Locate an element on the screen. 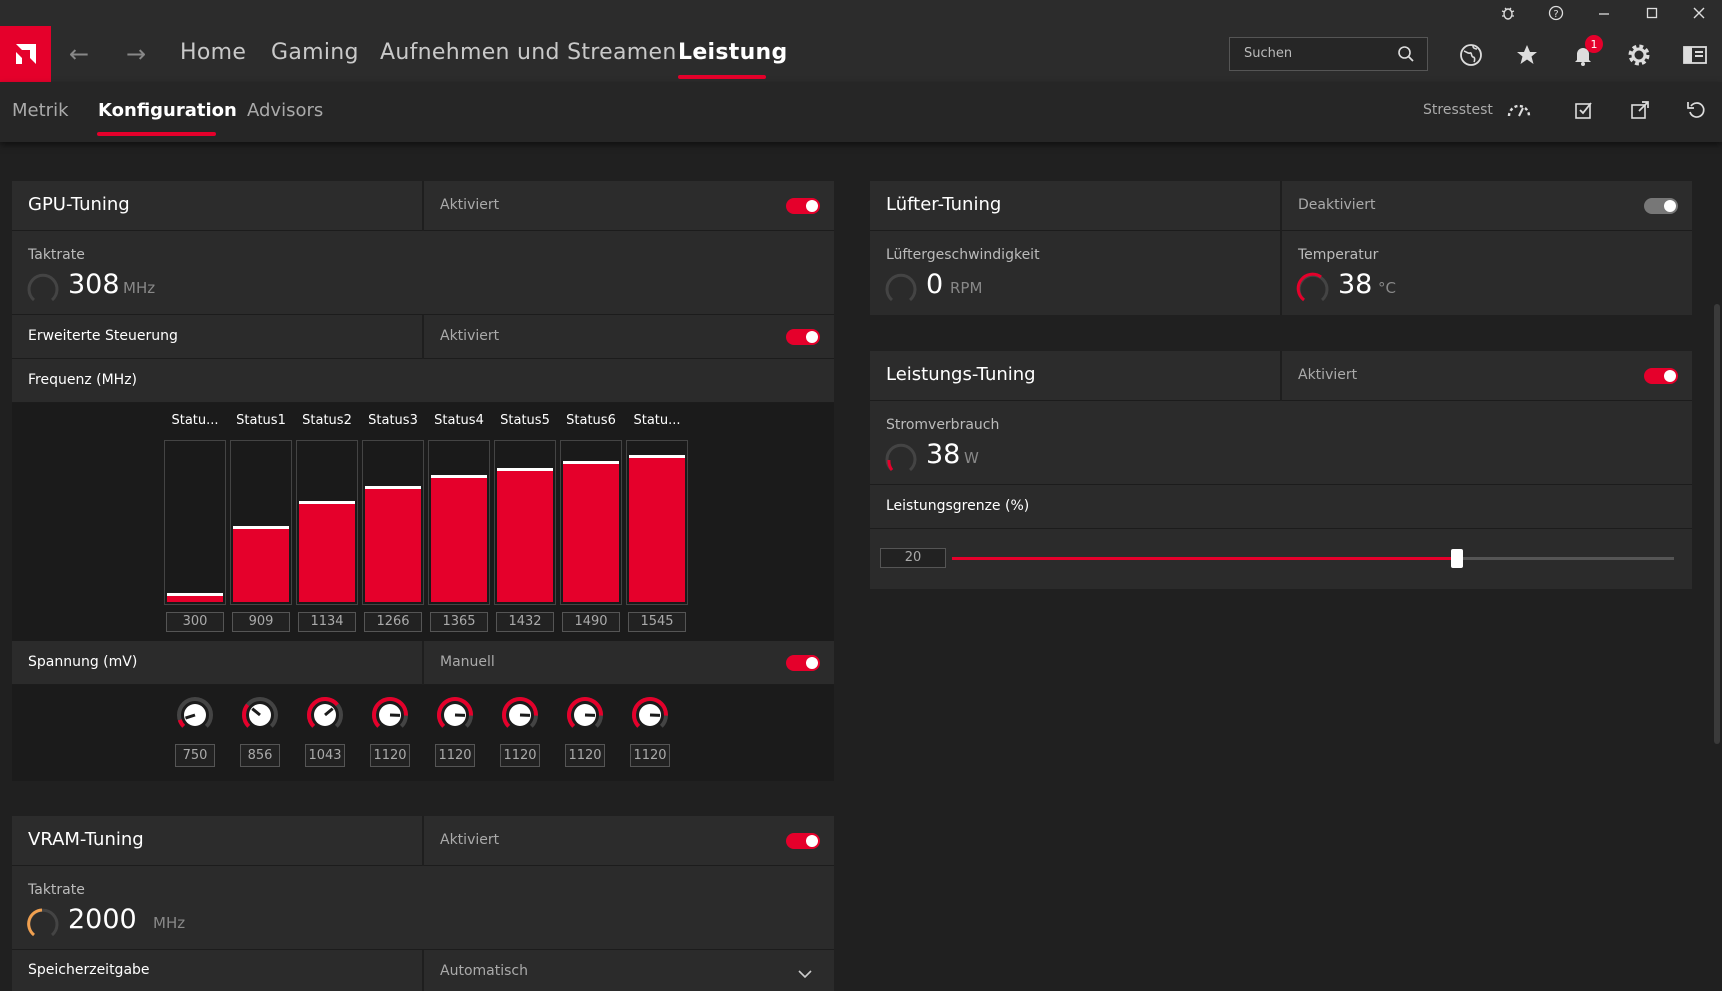  power-limit-slider-thumb is located at coordinates (1457, 558).